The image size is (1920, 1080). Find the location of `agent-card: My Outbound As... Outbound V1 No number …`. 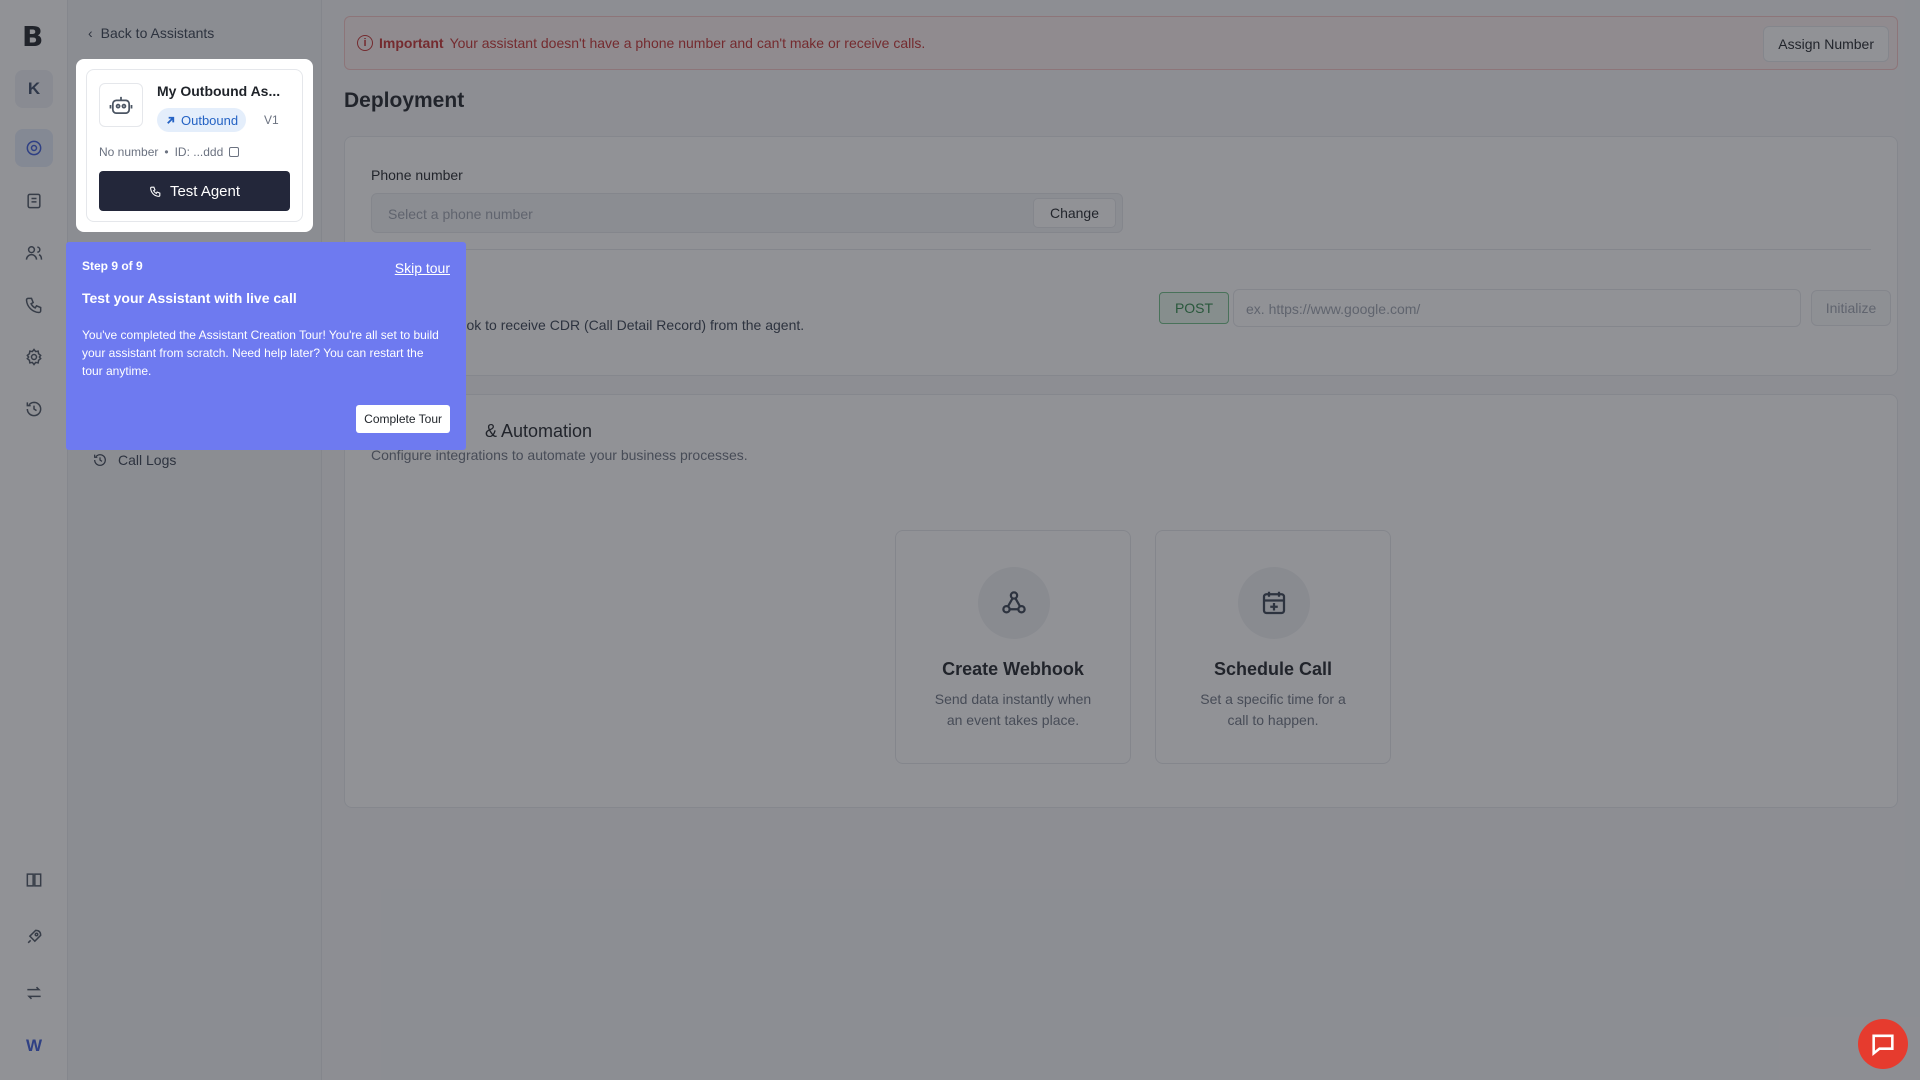

agent-card: My Outbound As... Outbound V1 No number … is located at coordinates (194, 145).